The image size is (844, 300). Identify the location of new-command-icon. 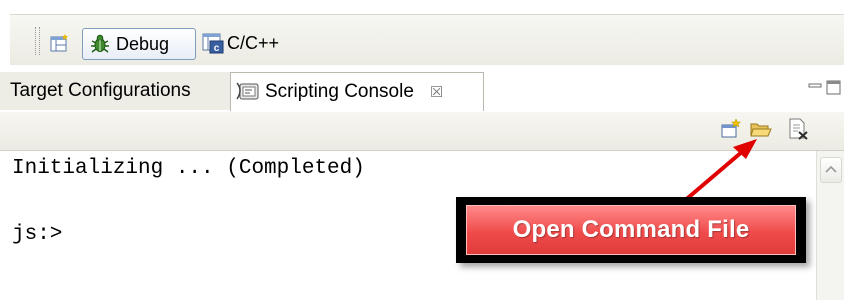
(731, 129).